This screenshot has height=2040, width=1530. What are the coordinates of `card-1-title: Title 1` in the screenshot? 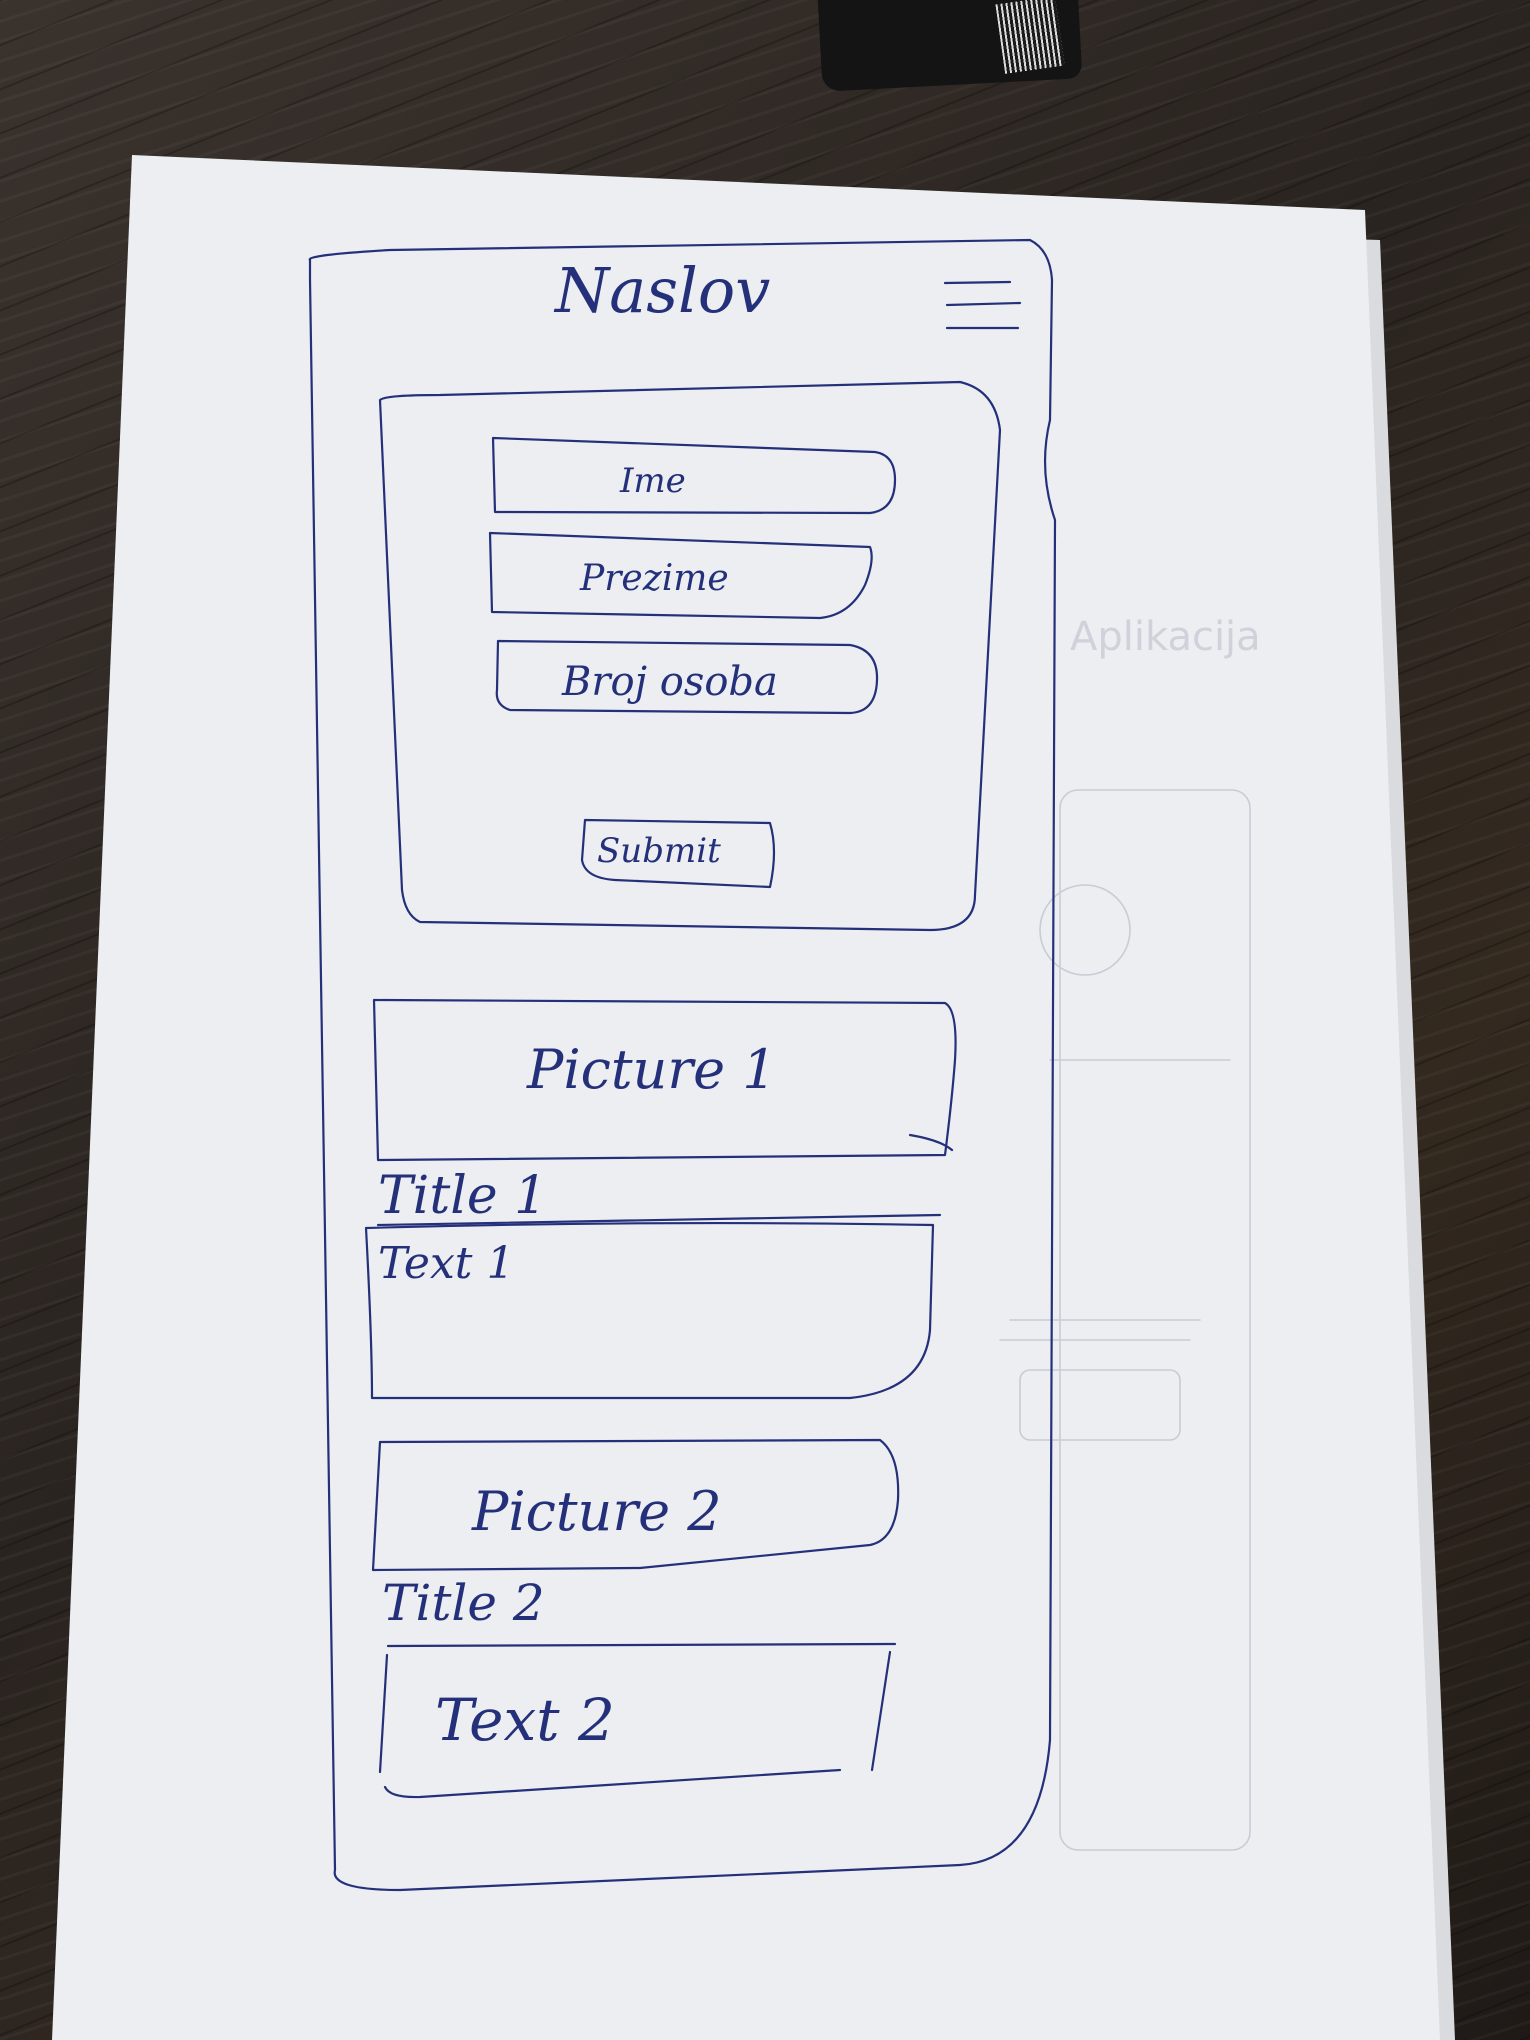 It's located at (462, 1196).